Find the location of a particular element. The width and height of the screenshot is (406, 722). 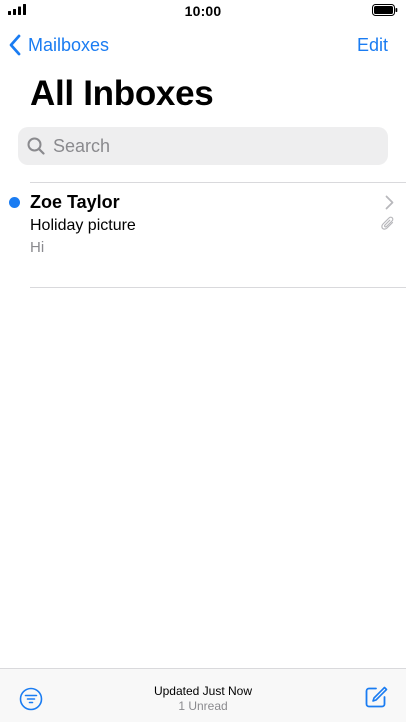

battery-icon is located at coordinates (385, 10).